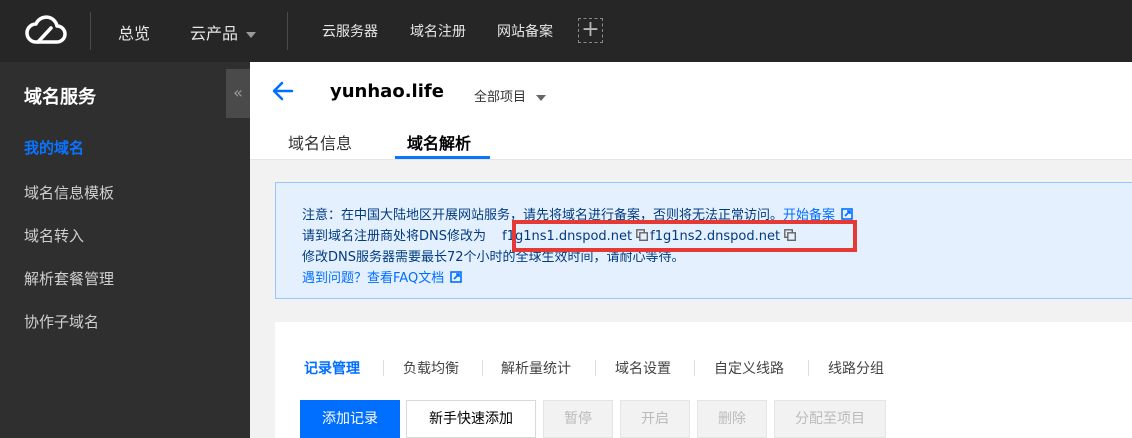  I want to click on sidebar-item-domain-templates: 域名信息模板, so click(69, 192).